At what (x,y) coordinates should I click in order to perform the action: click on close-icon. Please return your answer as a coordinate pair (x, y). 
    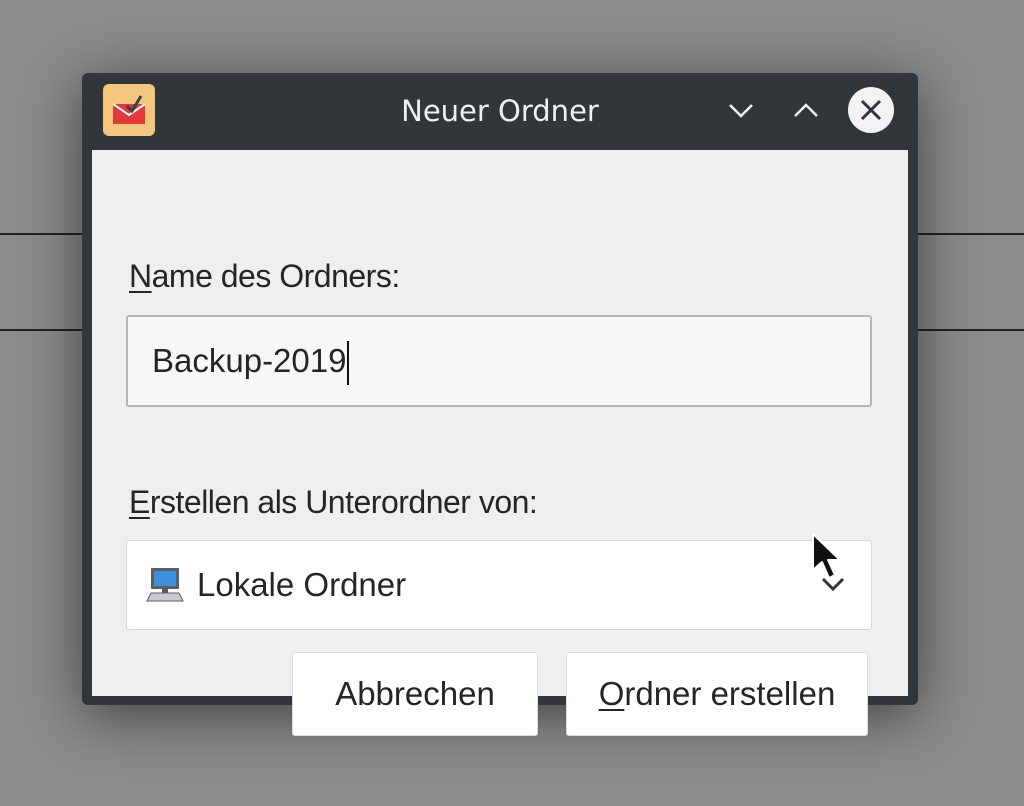
    Looking at the image, I should click on (871, 110).